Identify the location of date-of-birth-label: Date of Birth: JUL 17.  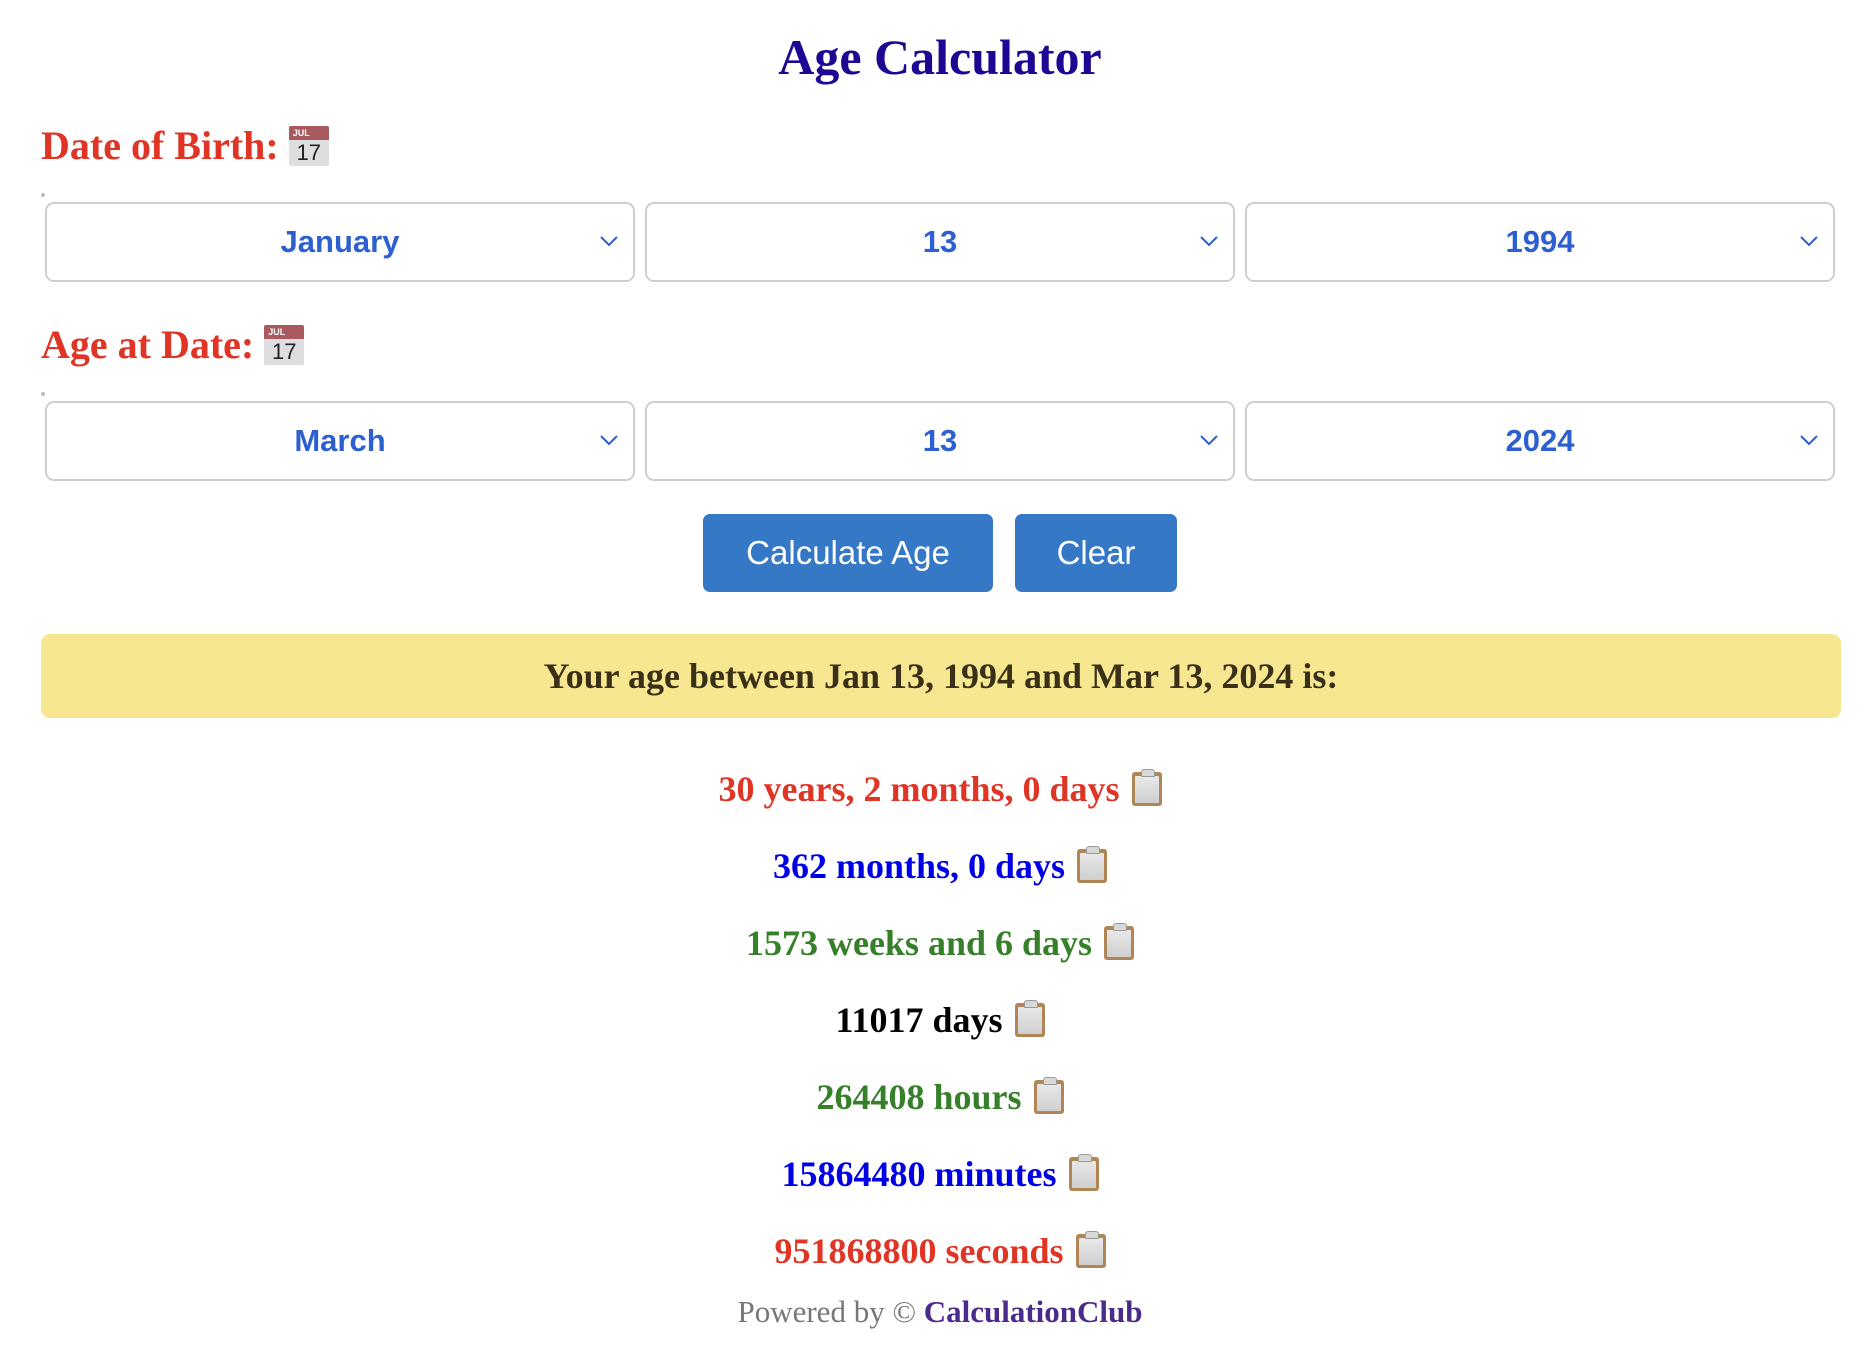
(185, 145).